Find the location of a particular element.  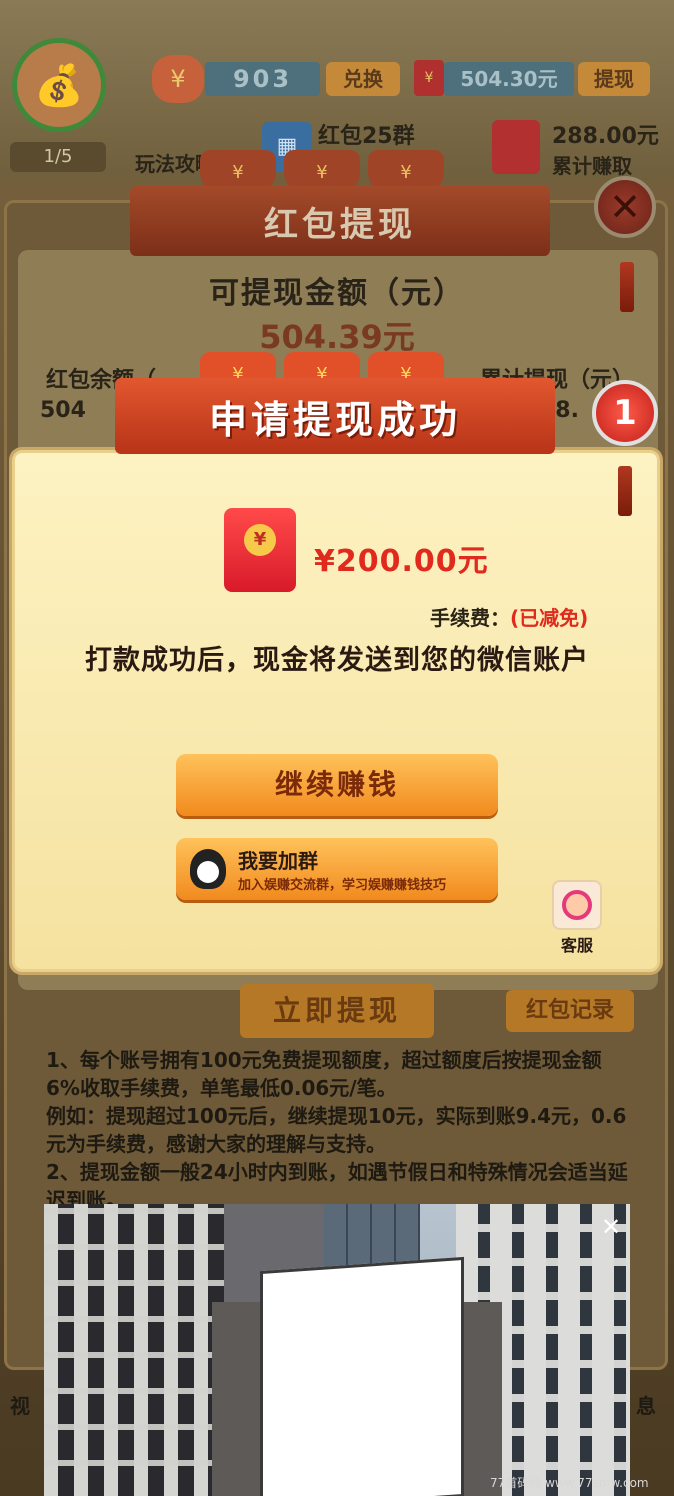

customer-service-icon is located at coordinates (577, 905).